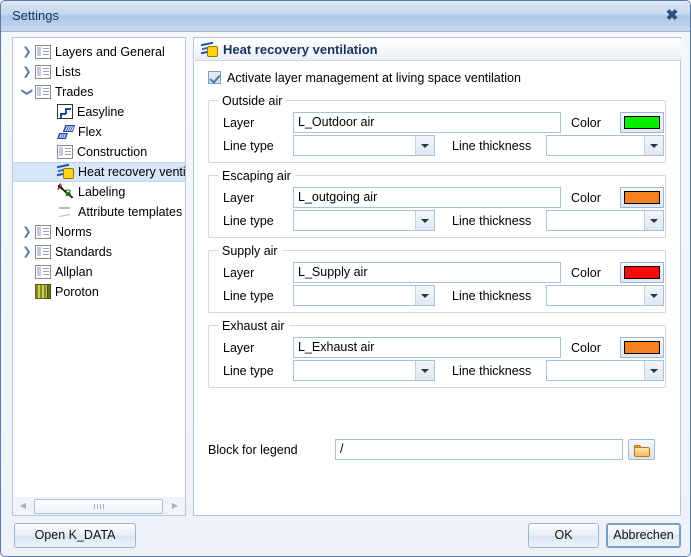 The width and height of the screenshot is (691, 557). Describe the element at coordinates (643, 535) in the screenshot. I see `cancel-button: Abbrechen` at that location.